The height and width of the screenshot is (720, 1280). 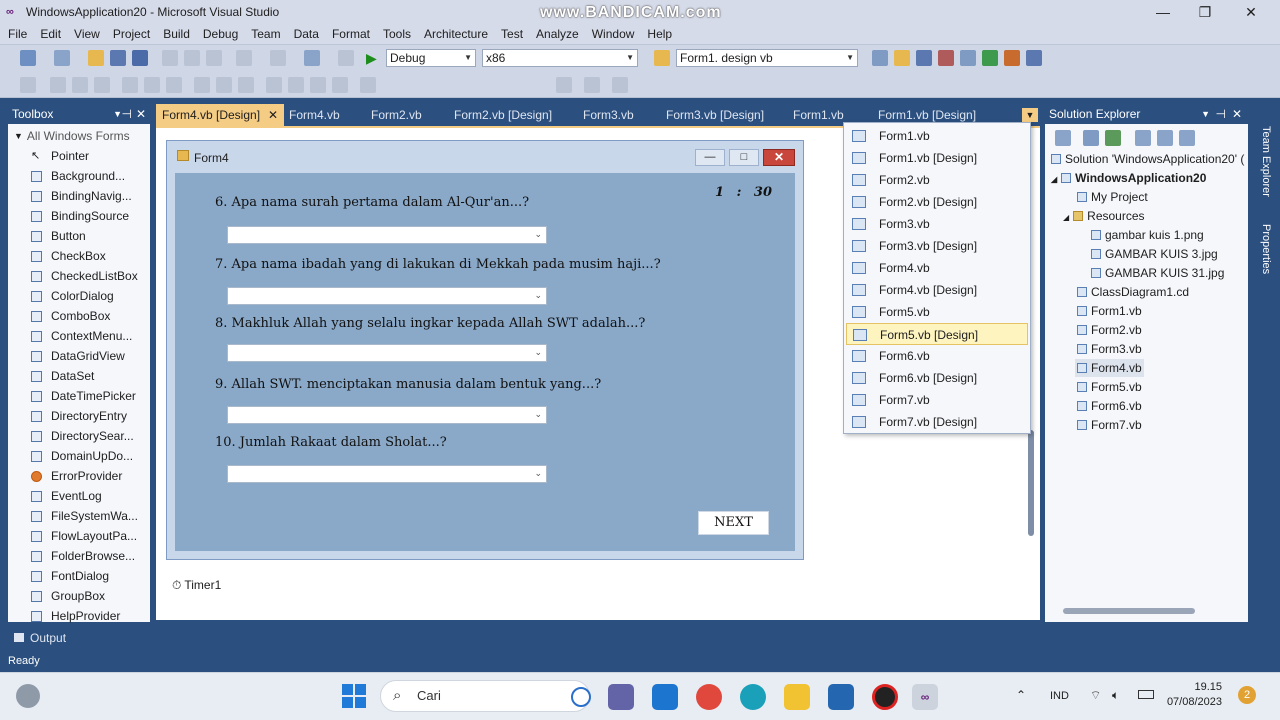 What do you see at coordinates (937, 422) in the screenshot?
I see `dropdown-item: Form7.vb [Design]` at bounding box center [937, 422].